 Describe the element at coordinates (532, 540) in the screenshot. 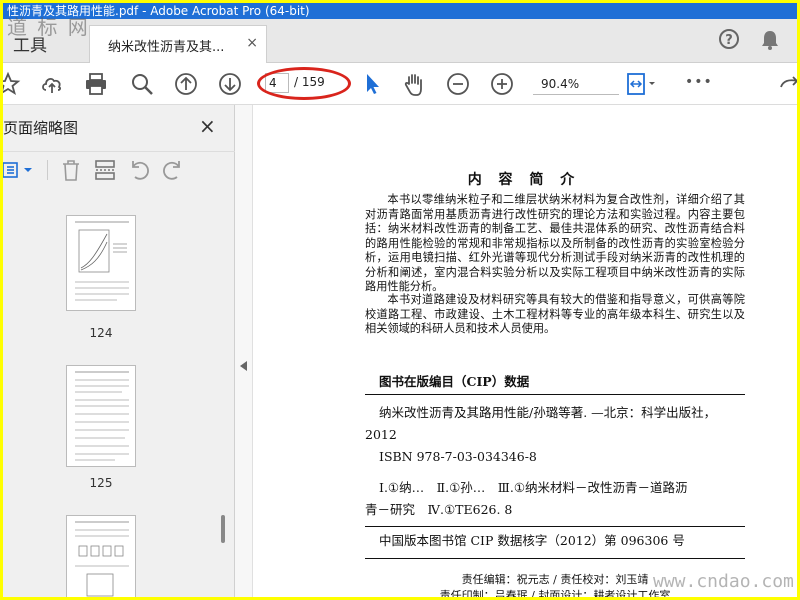

I see `cip-number: 中国版本图书馆 CIP 数据核字（2012）第 096306 号` at that location.